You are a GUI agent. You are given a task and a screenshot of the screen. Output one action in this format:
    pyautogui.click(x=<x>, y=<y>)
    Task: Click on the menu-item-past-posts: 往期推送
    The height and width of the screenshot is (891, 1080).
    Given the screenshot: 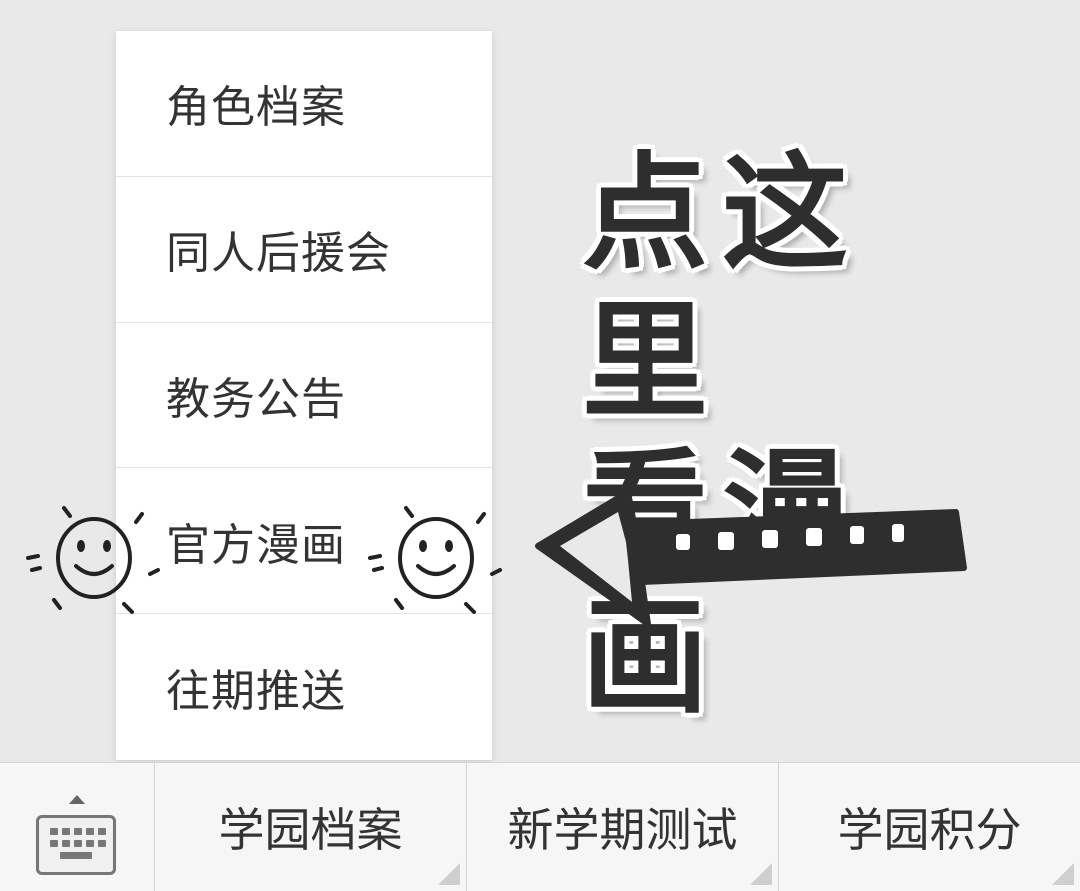 What is the action you would take?
    pyautogui.click(x=304, y=687)
    